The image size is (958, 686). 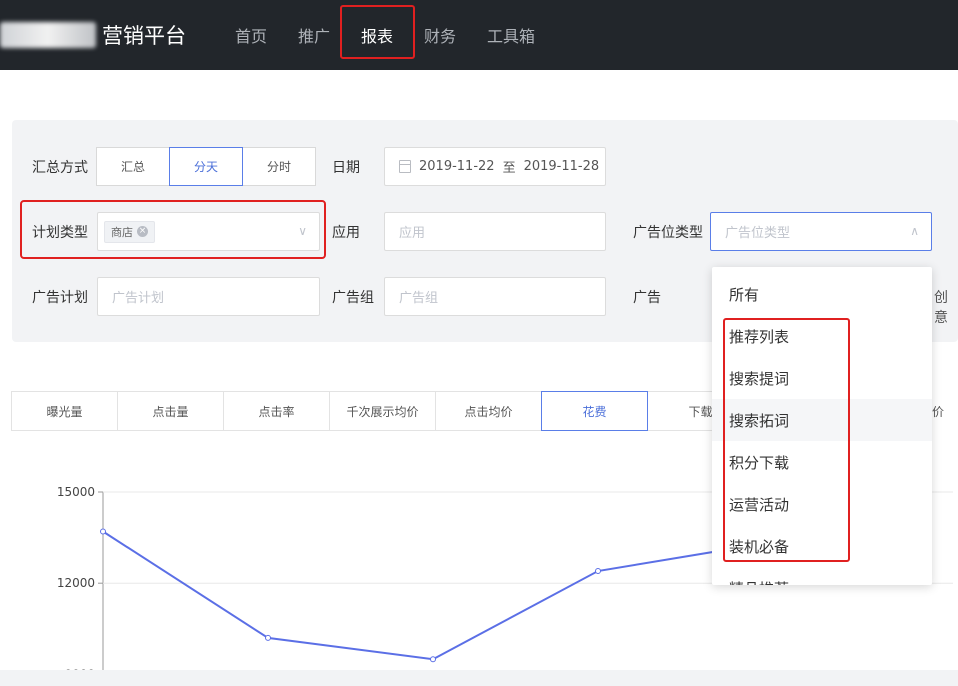 What do you see at coordinates (457, 166) in the screenshot?
I see `date-start: 2019-11-22` at bounding box center [457, 166].